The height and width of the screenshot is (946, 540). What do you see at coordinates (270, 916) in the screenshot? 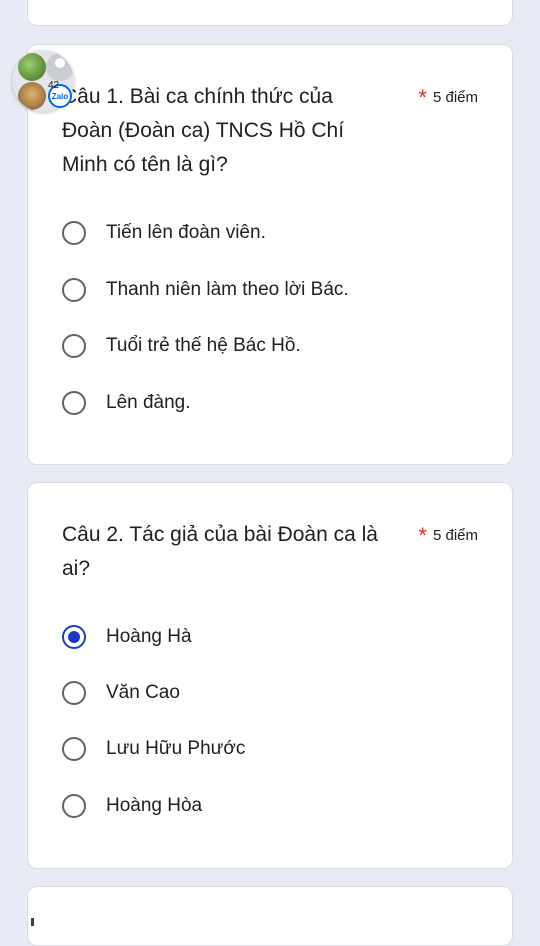
I see `next-question-card` at bounding box center [270, 916].